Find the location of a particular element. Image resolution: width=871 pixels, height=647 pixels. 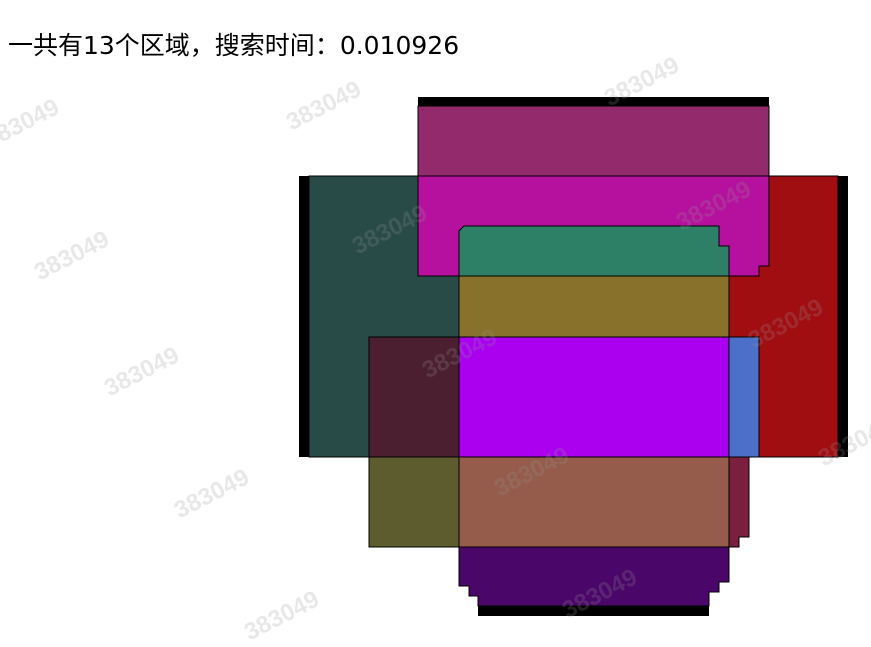

border-bar-bottom is located at coordinates (593, 611).